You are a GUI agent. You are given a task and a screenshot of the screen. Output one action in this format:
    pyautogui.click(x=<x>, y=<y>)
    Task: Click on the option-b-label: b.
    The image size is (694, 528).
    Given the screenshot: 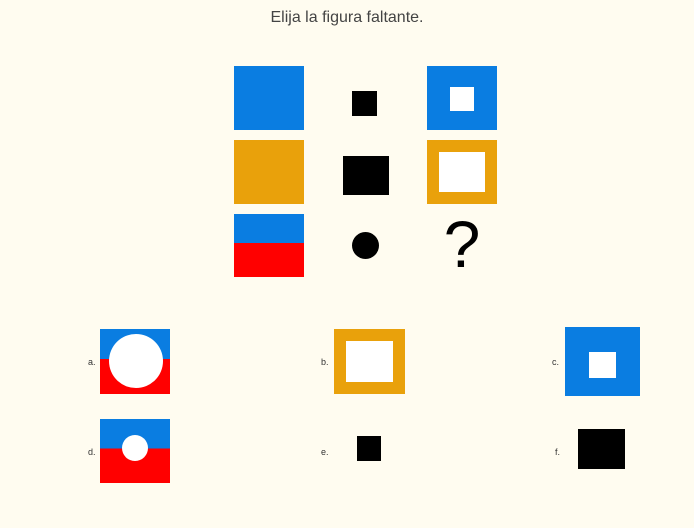 What is the action you would take?
    pyautogui.click(x=325, y=362)
    